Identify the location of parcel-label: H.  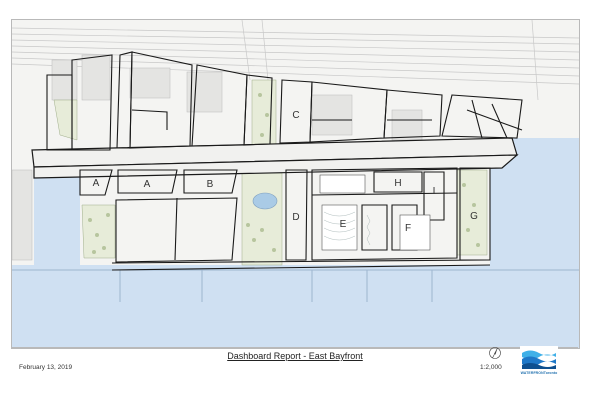
(397, 183).